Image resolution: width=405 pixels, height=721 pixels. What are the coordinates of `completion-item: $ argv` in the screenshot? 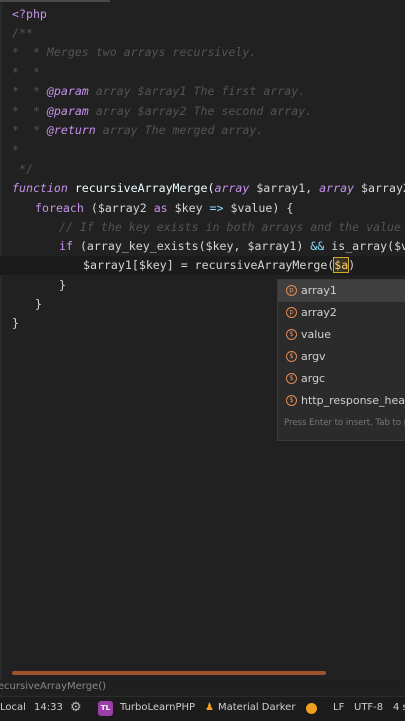 It's located at (341, 357).